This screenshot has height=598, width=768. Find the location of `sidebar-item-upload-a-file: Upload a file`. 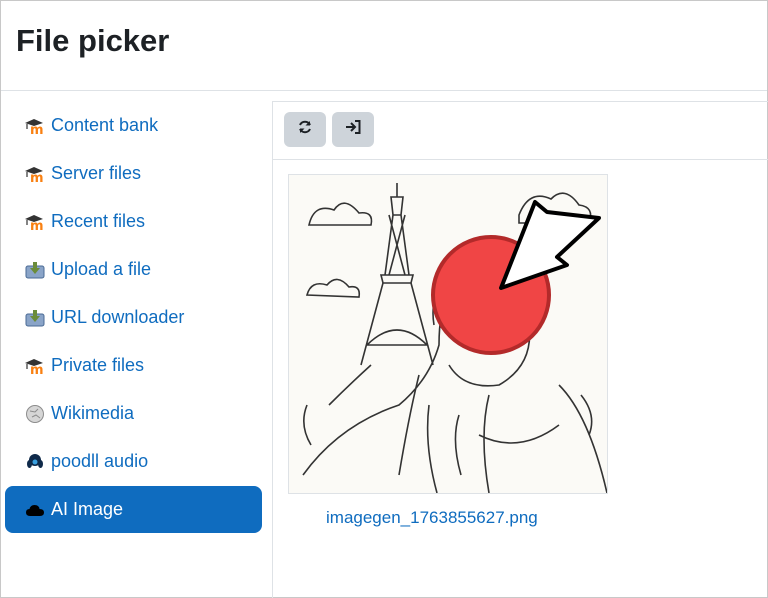

sidebar-item-upload-a-file: Upload a file is located at coordinates (133, 269).